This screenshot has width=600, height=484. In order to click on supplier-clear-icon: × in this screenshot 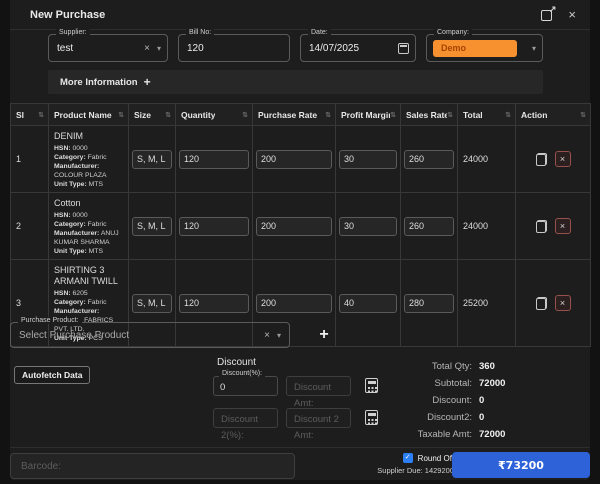, I will do `click(147, 48)`.